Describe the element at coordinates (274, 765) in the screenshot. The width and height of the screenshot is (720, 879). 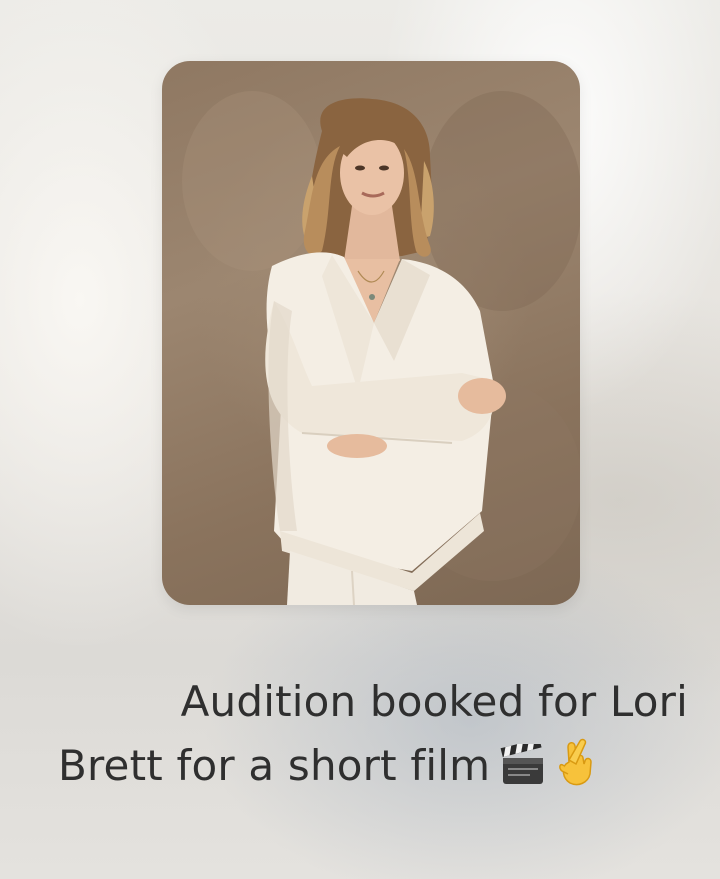
I see `caption-line-2-text: Brett for a short film` at that location.